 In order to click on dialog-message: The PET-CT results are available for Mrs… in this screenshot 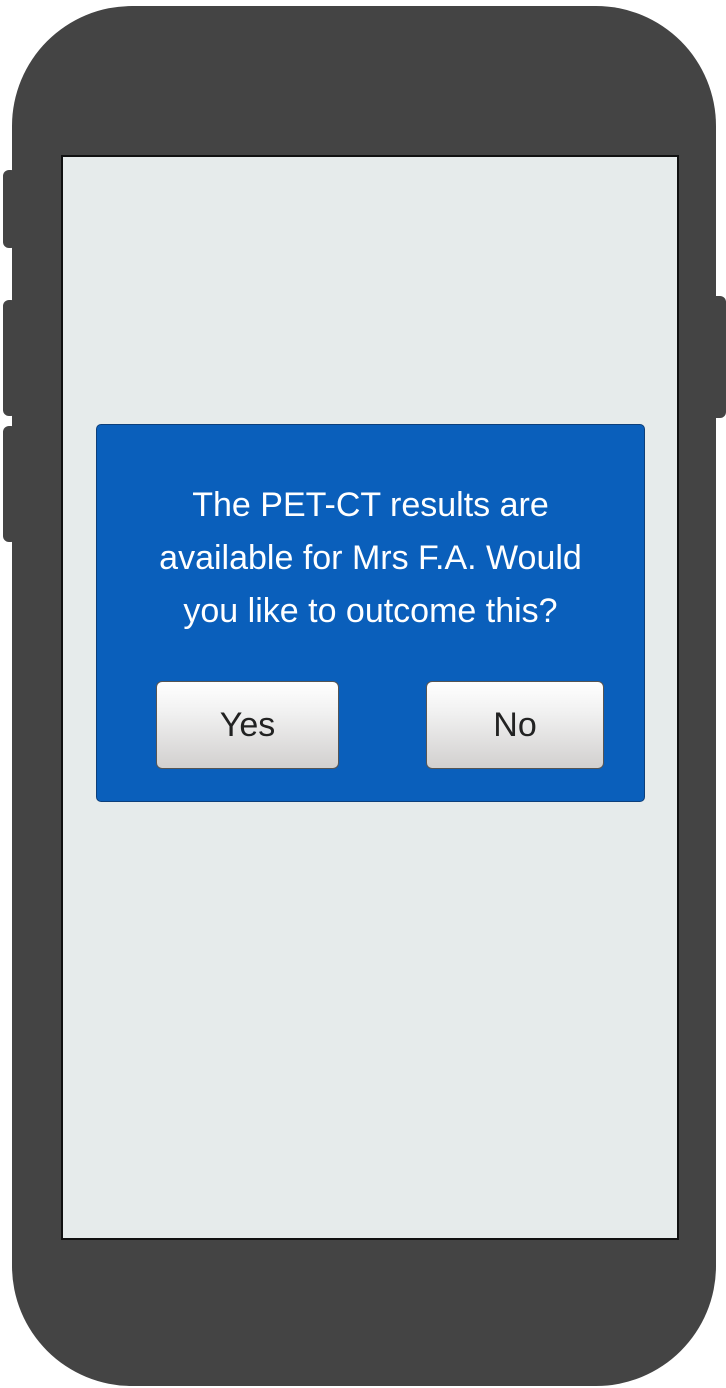, I will do `click(370, 558)`.